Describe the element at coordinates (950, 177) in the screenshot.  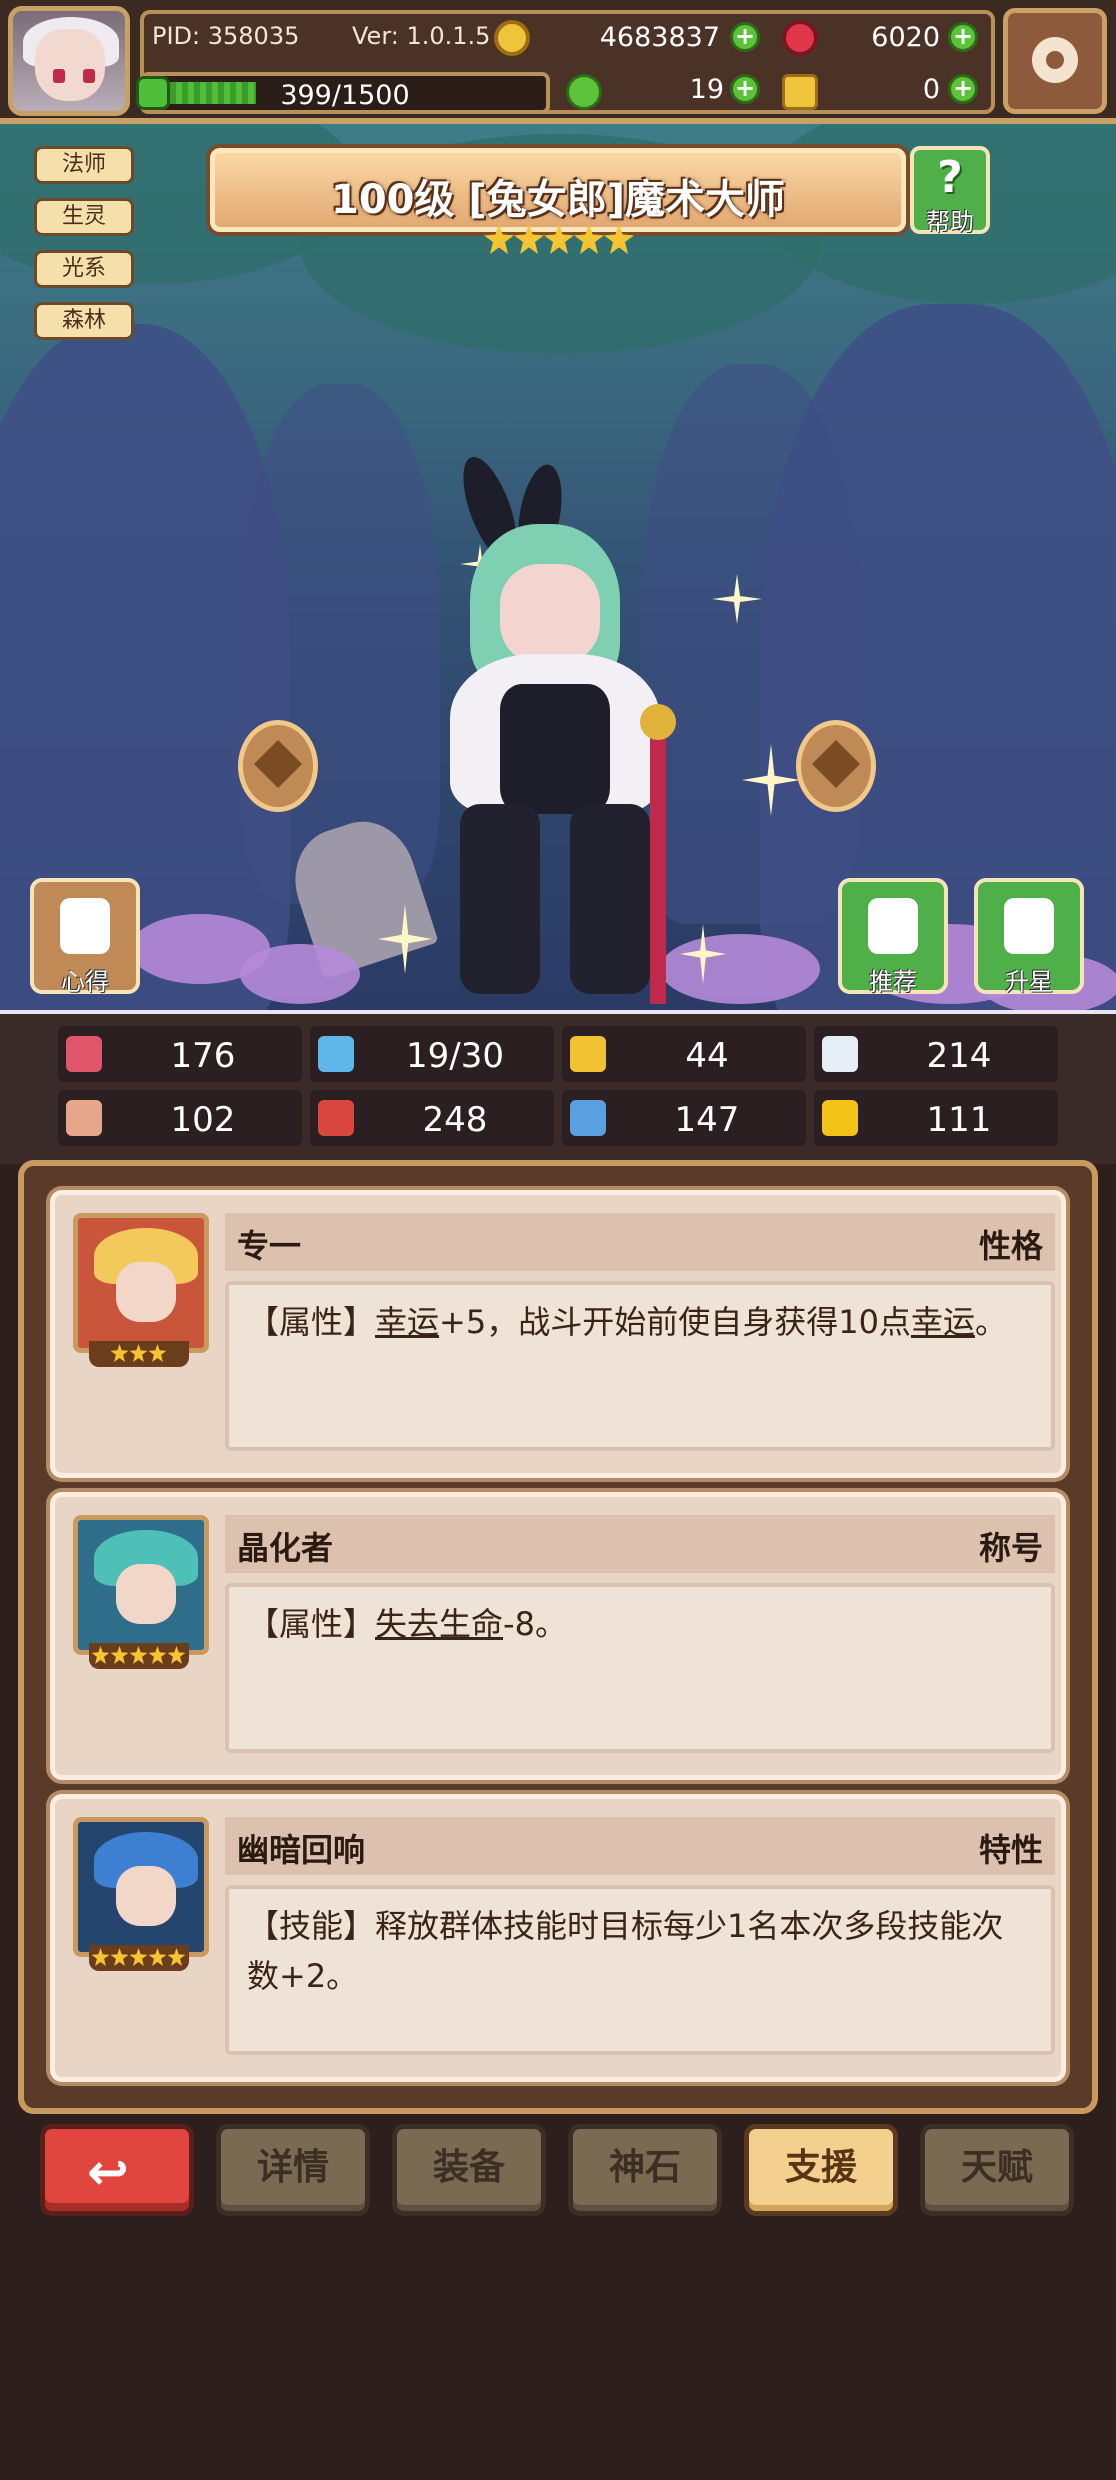
I see `question-icon: ?` at that location.